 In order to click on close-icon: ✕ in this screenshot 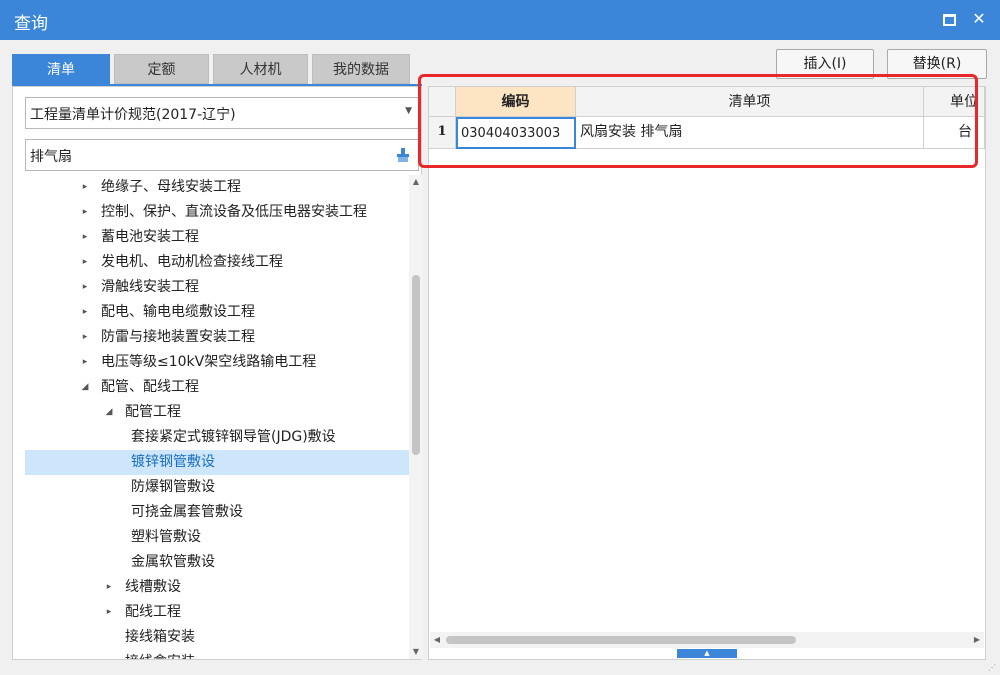, I will do `click(979, 18)`.